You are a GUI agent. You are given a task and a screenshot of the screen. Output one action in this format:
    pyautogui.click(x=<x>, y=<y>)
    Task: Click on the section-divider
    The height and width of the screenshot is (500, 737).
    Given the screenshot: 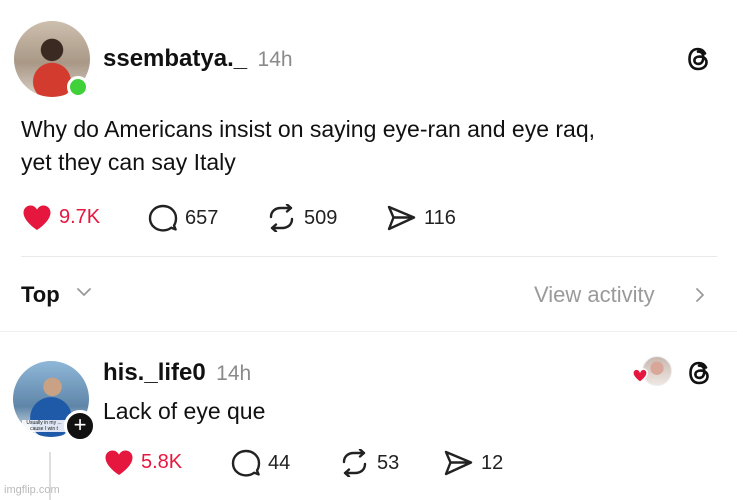 What is the action you would take?
    pyautogui.click(x=368, y=331)
    